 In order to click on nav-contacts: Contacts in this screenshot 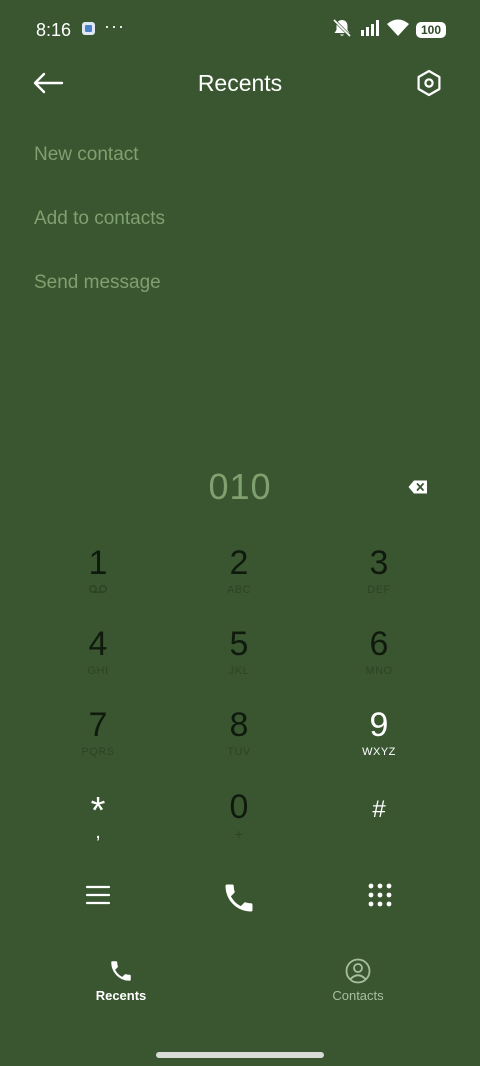, I will do `click(358, 988)`.